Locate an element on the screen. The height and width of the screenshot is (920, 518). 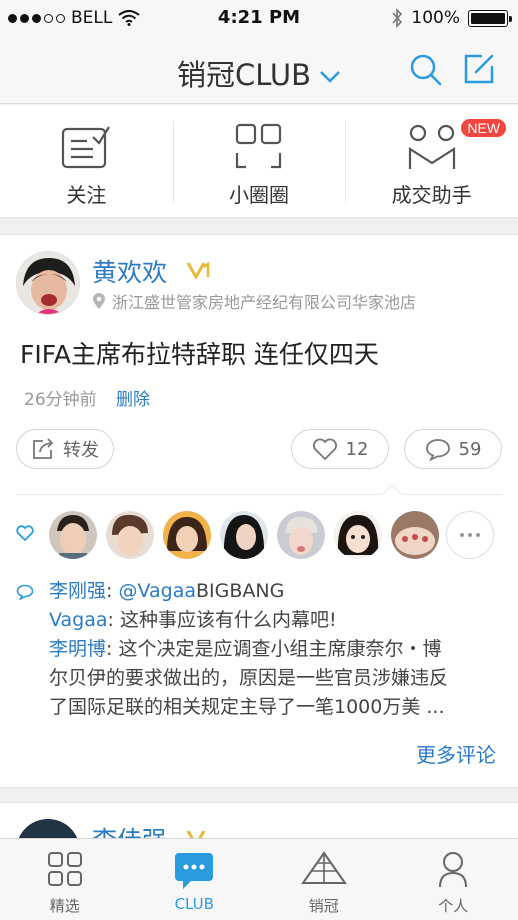
heart-small-icon is located at coordinates (25, 533).